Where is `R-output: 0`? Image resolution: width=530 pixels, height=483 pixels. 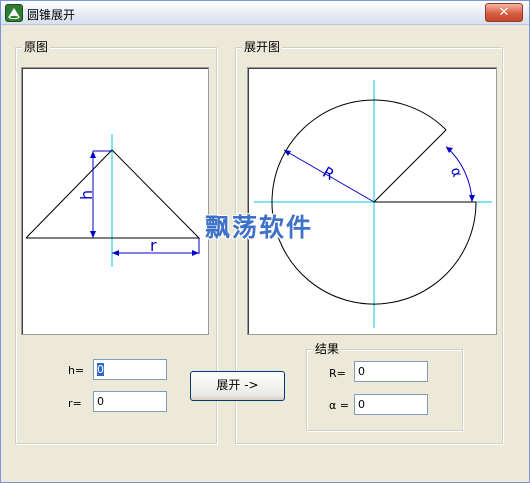
R-output: 0 is located at coordinates (391, 371).